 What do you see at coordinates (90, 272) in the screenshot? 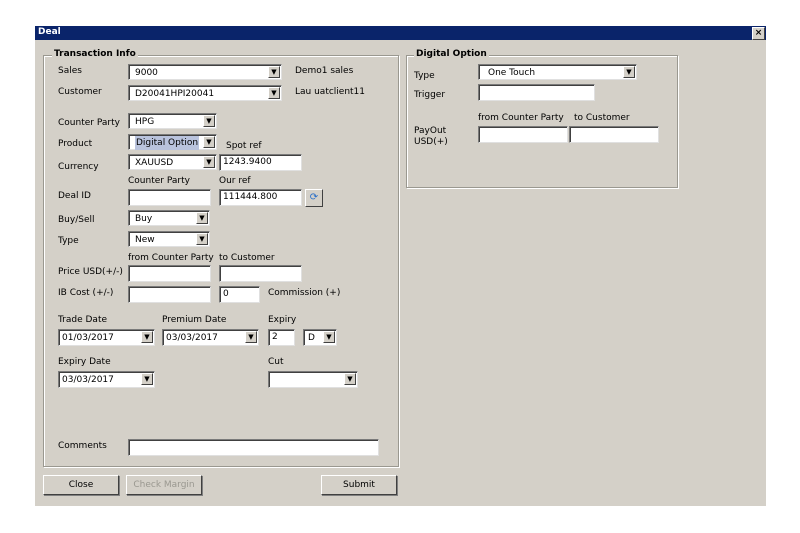
I see `price-label: Price USD(+/-)` at bounding box center [90, 272].